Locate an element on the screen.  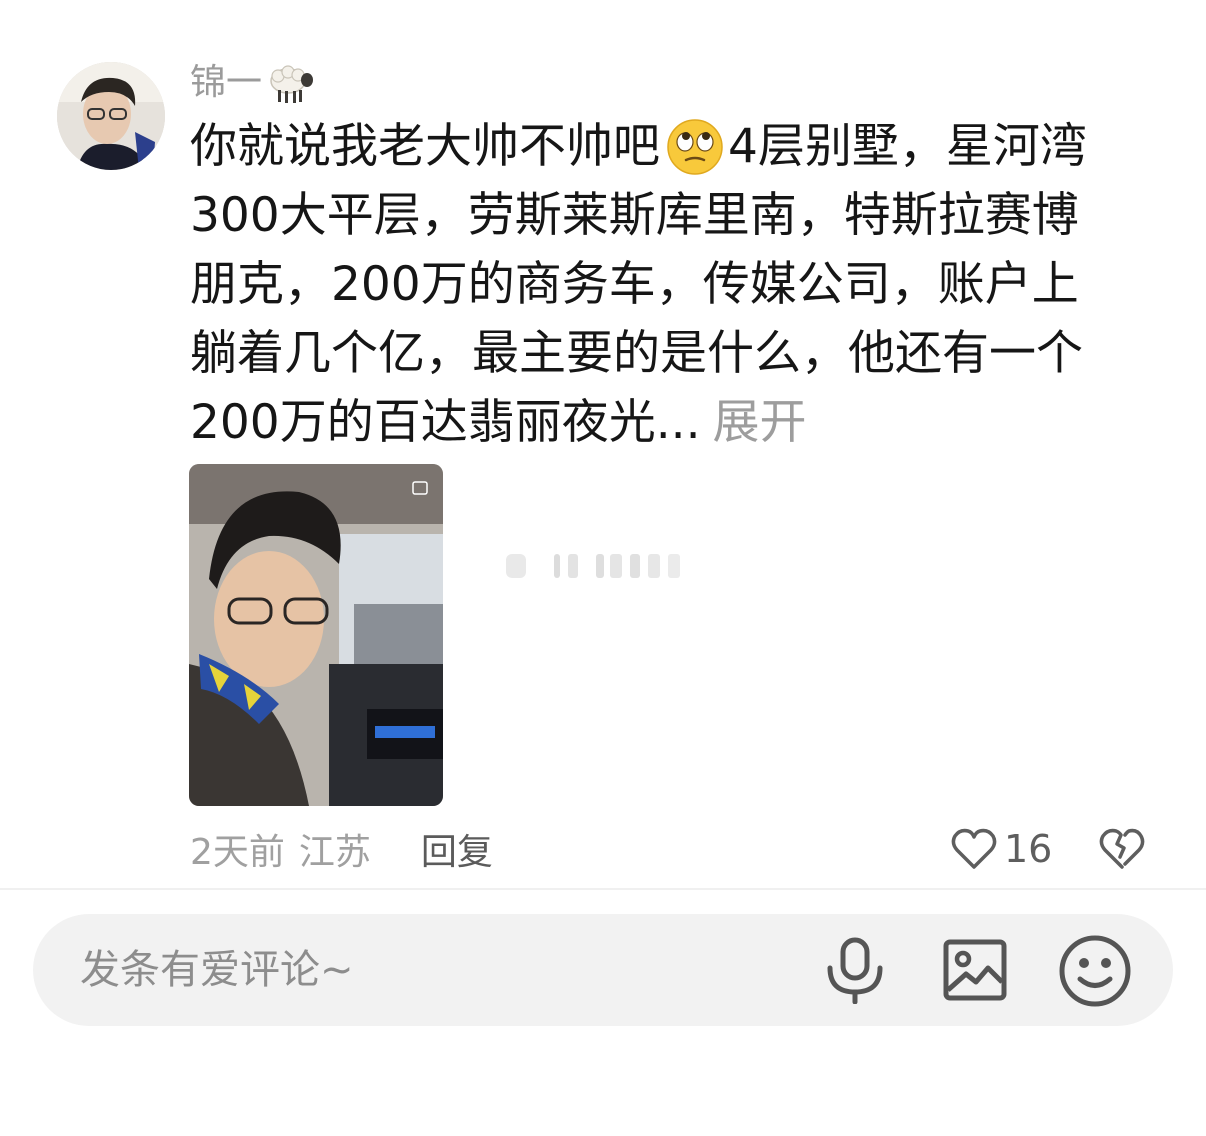
user-avatar is located at coordinates (111, 116).